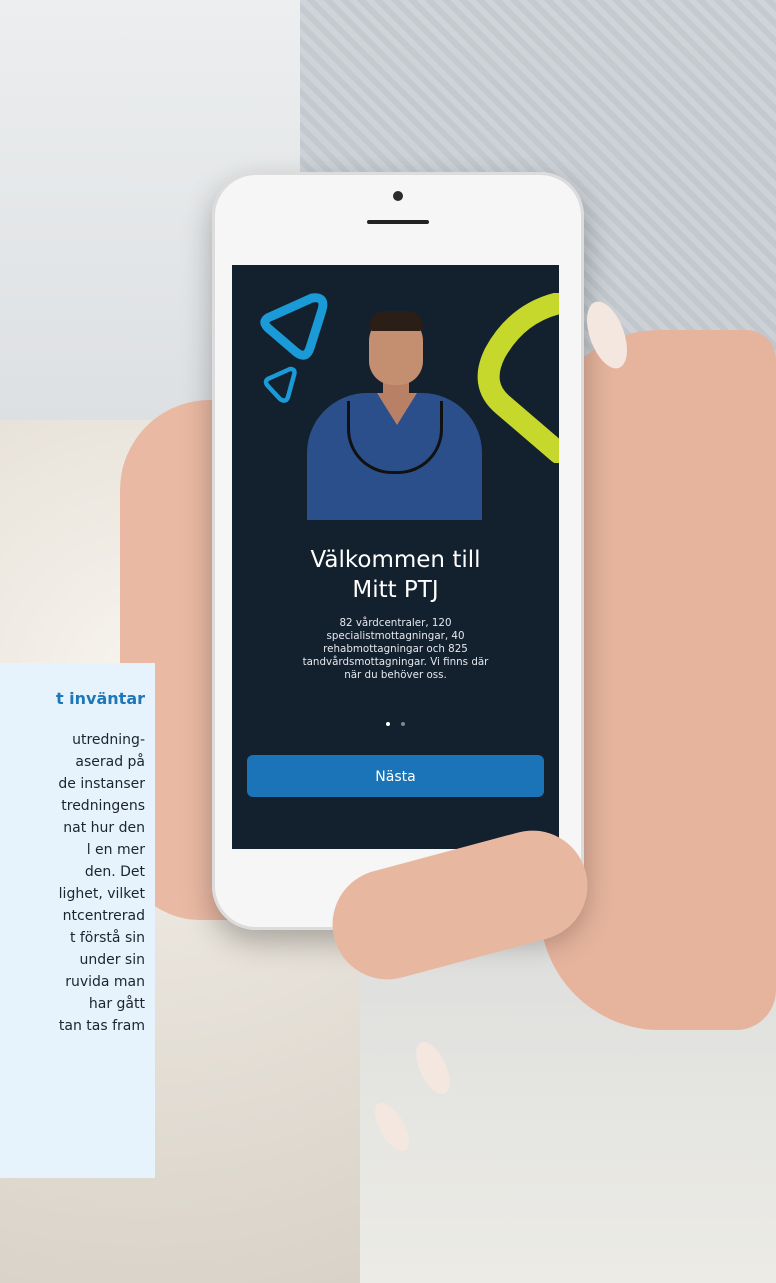 This screenshot has width=776, height=1283. I want to click on card-heading: t inväntar, so click(100, 698).